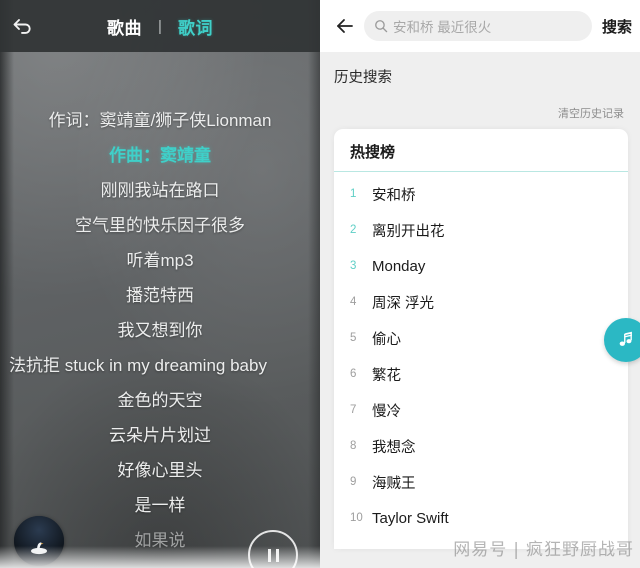 This screenshot has width=640, height=568. What do you see at coordinates (277, 555) in the screenshot?
I see `pause-bar-right` at bounding box center [277, 555].